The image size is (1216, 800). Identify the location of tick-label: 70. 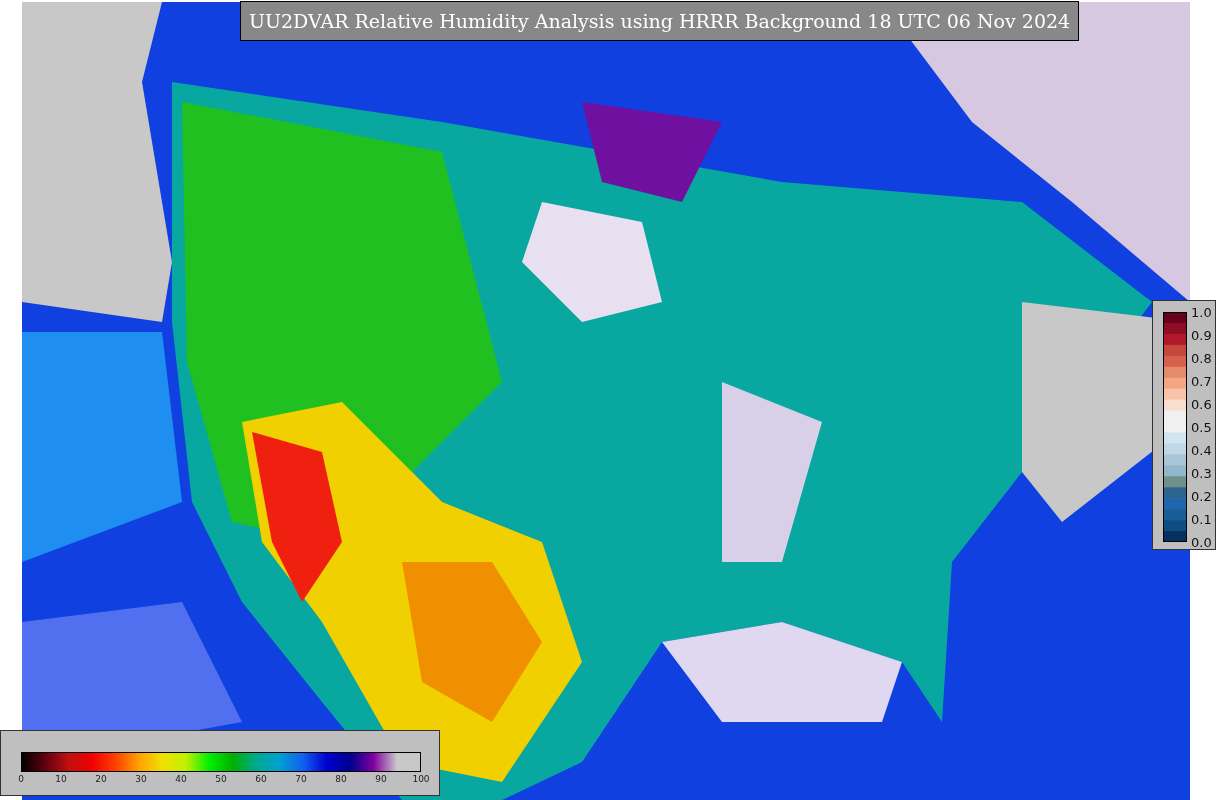
(301, 779).